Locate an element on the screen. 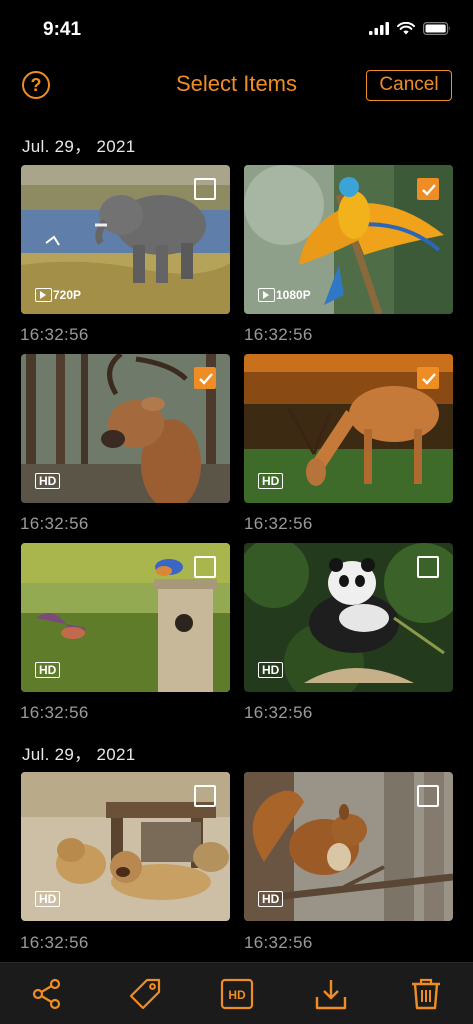 The image size is (473, 1024). media-tile-panda: HD is located at coordinates (348, 617).